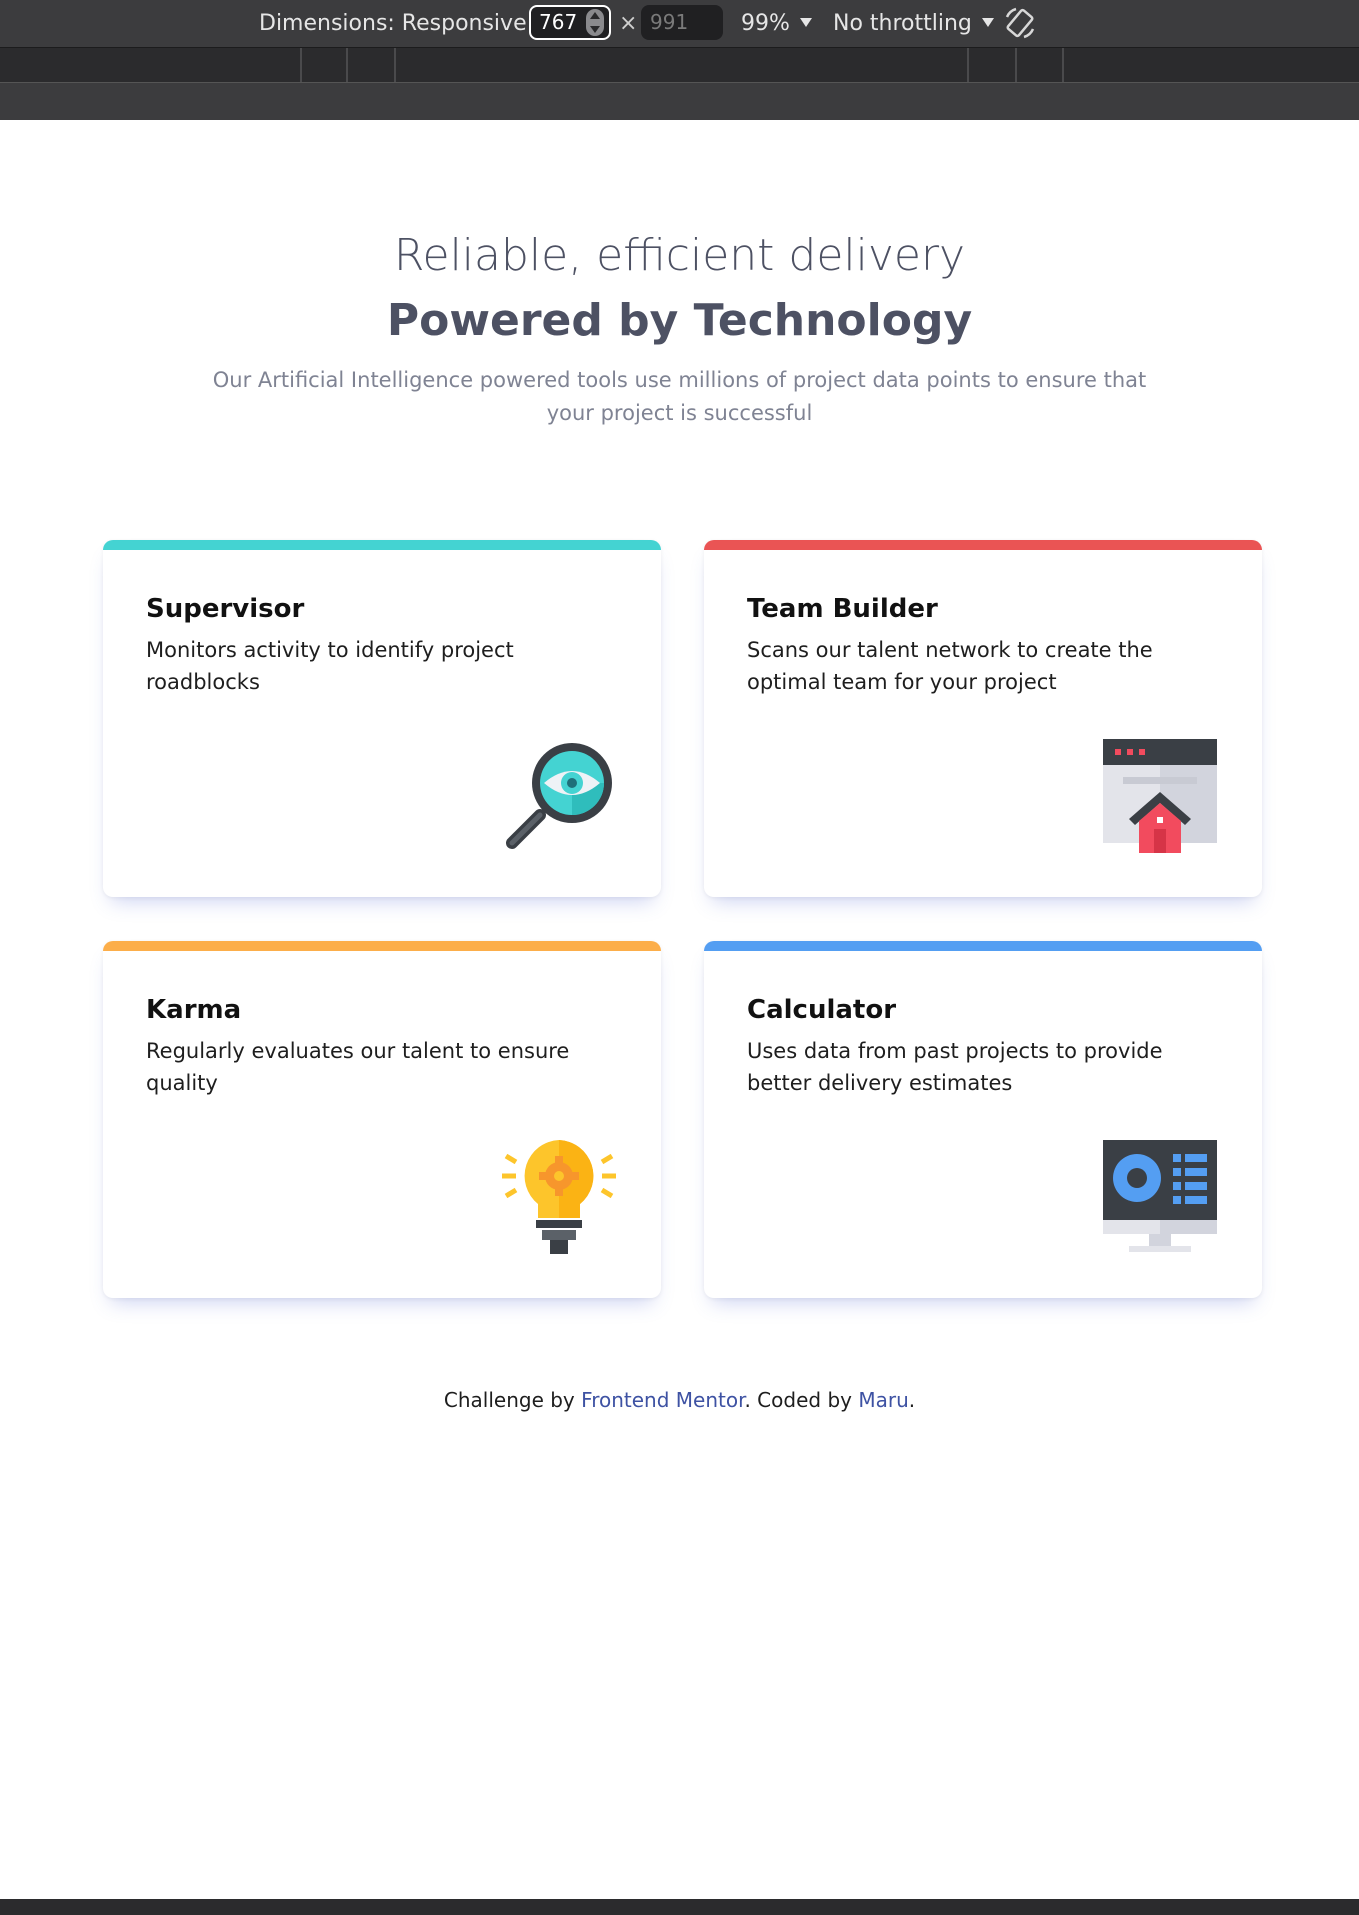  I want to click on height-input: 991, so click(682, 22).